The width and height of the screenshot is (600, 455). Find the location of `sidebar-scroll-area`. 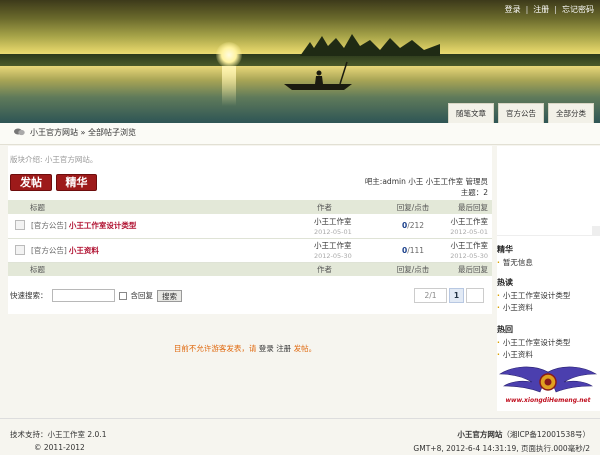

sidebar-scroll-area is located at coordinates (548, 191).